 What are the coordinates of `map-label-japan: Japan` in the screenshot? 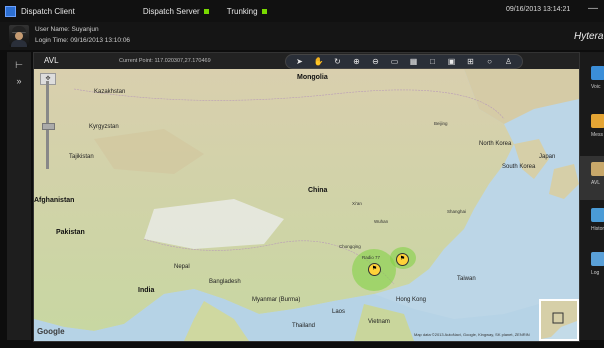 It's located at (547, 157).